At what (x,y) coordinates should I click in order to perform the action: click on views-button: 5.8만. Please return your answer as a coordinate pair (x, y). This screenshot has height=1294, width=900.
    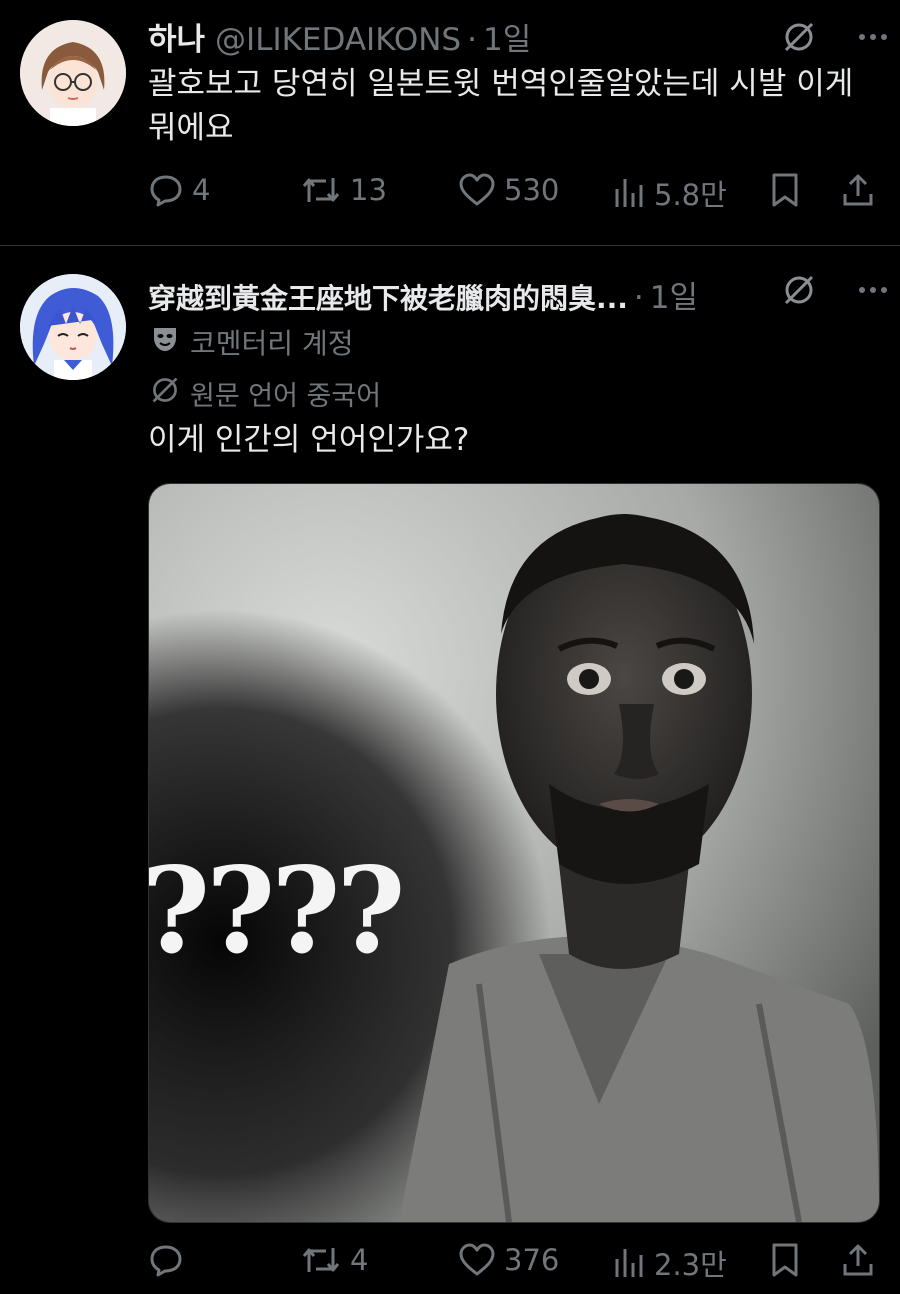
    Looking at the image, I should click on (669, 193).